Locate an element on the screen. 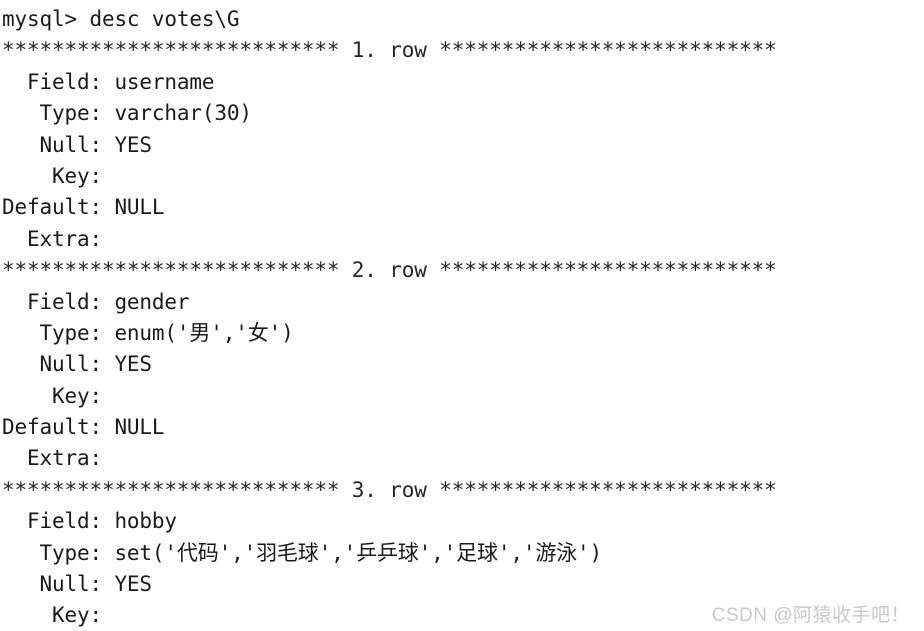  row-1-default: Default: NULL is located at coordinates (83, 207).